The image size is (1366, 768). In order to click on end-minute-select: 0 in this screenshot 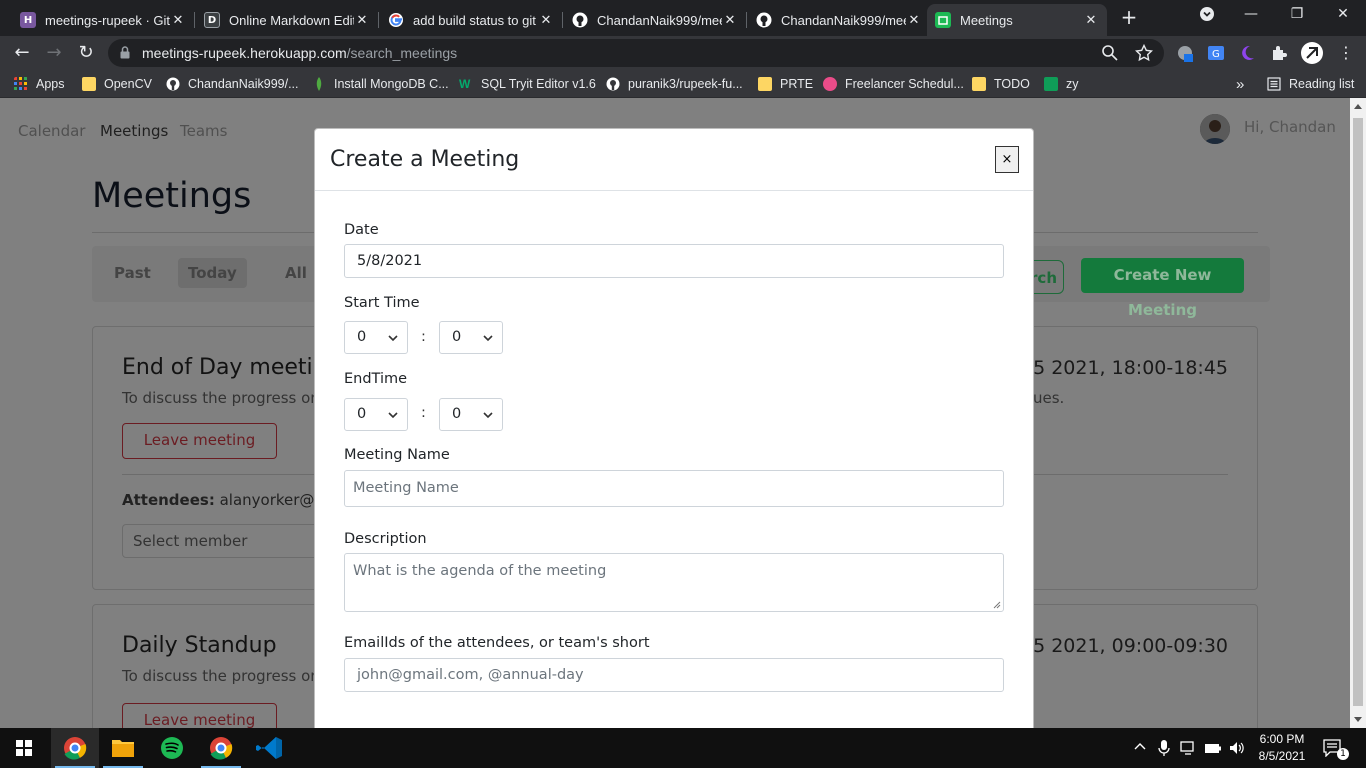, I will do `click(471, 414)`.